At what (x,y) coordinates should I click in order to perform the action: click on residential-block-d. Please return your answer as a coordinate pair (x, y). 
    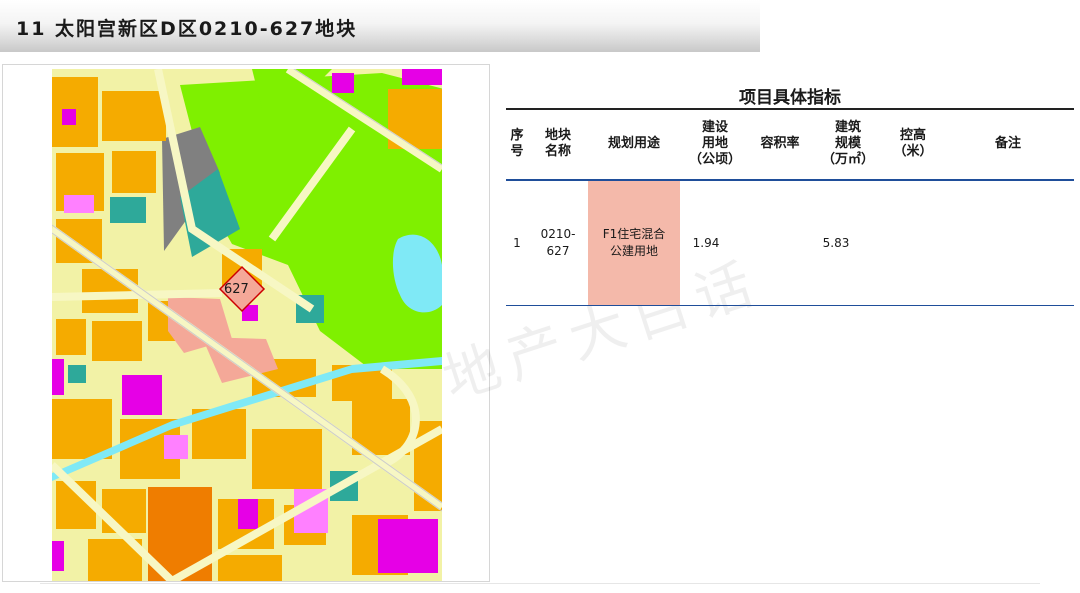
    Looking at the image, I should click on (134, 172).